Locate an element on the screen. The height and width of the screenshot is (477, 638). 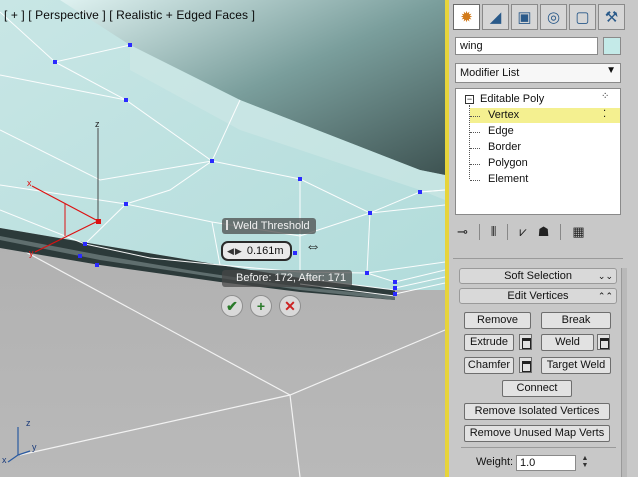
chevron-down-icon: ⌄⌄ is located at coordinates (605, 276).